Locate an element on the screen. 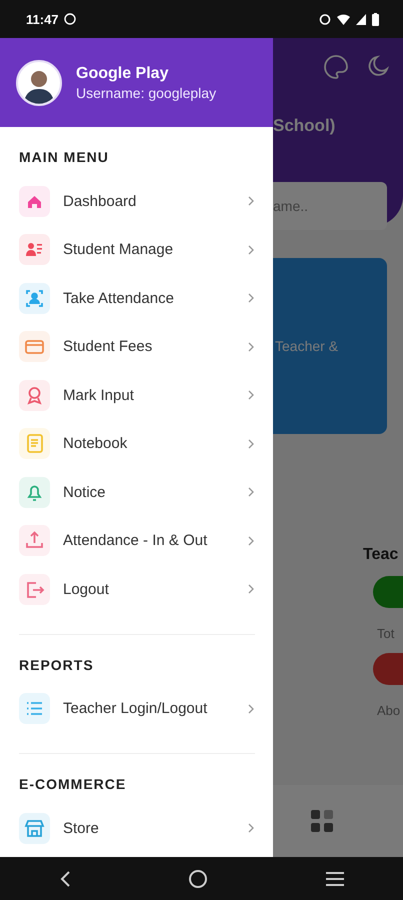 This screenshot has width=403, height=900. menu-icon is located at coordinates (334, 878).